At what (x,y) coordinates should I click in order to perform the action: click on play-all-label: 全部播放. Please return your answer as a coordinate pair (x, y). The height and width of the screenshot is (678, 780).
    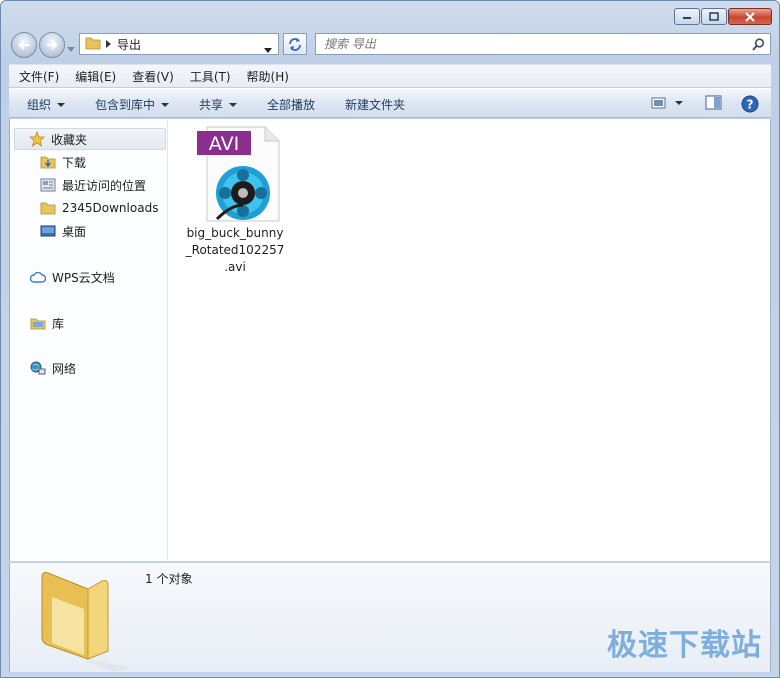
    Looking at the image, I should click on (291, 105).